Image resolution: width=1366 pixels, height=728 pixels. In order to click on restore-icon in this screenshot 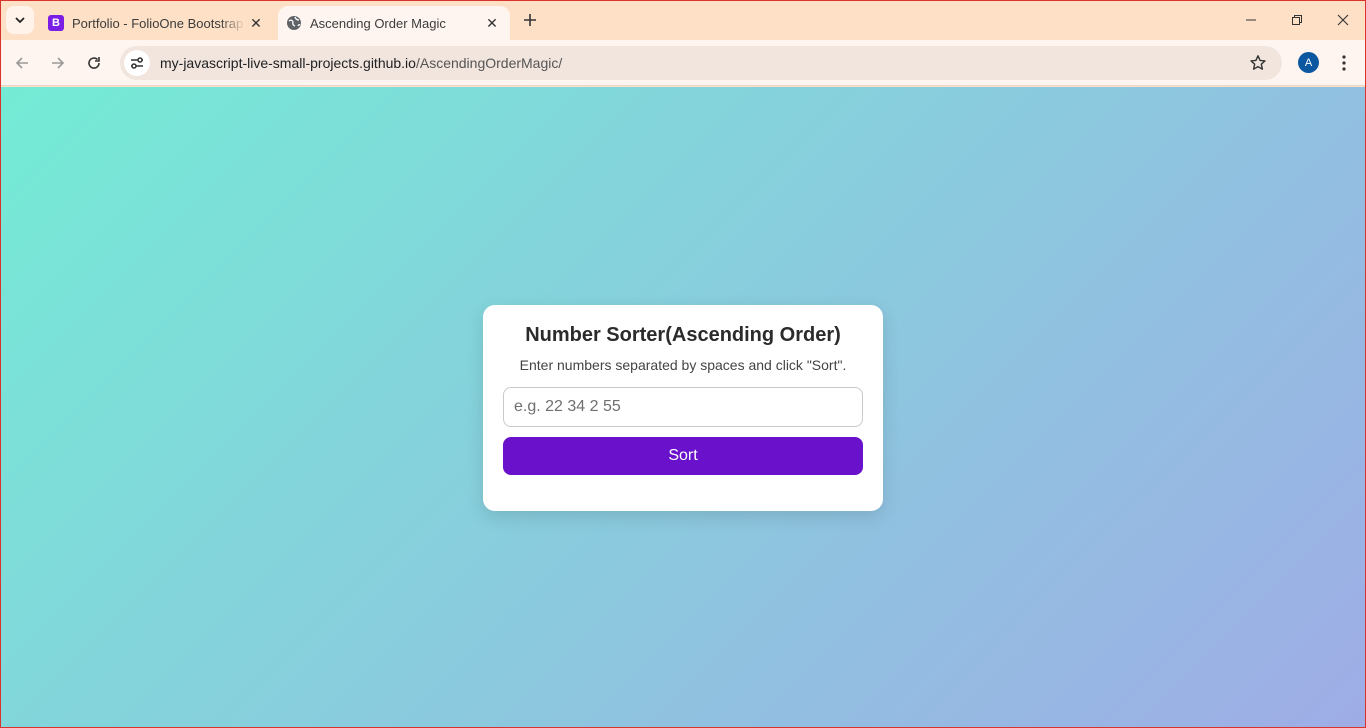, I will do `click(1297, 20)`.